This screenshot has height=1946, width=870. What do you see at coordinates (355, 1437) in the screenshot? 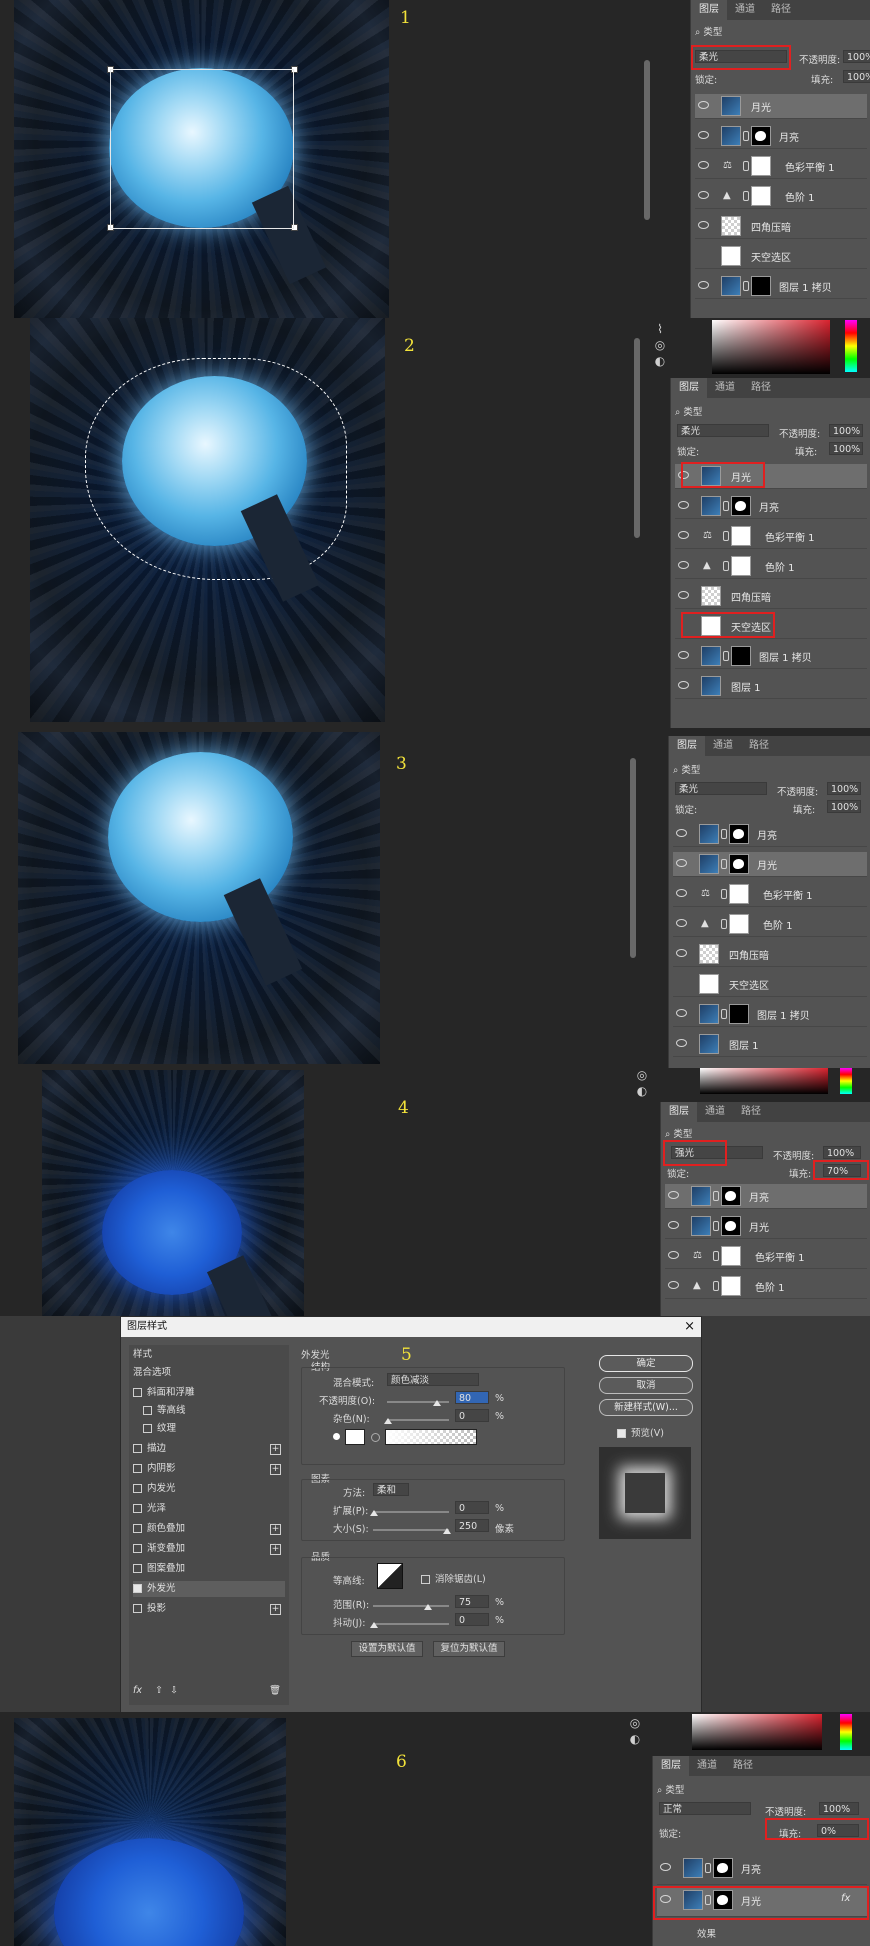
I see `color-swatch` at bounding box center [355, 1437].